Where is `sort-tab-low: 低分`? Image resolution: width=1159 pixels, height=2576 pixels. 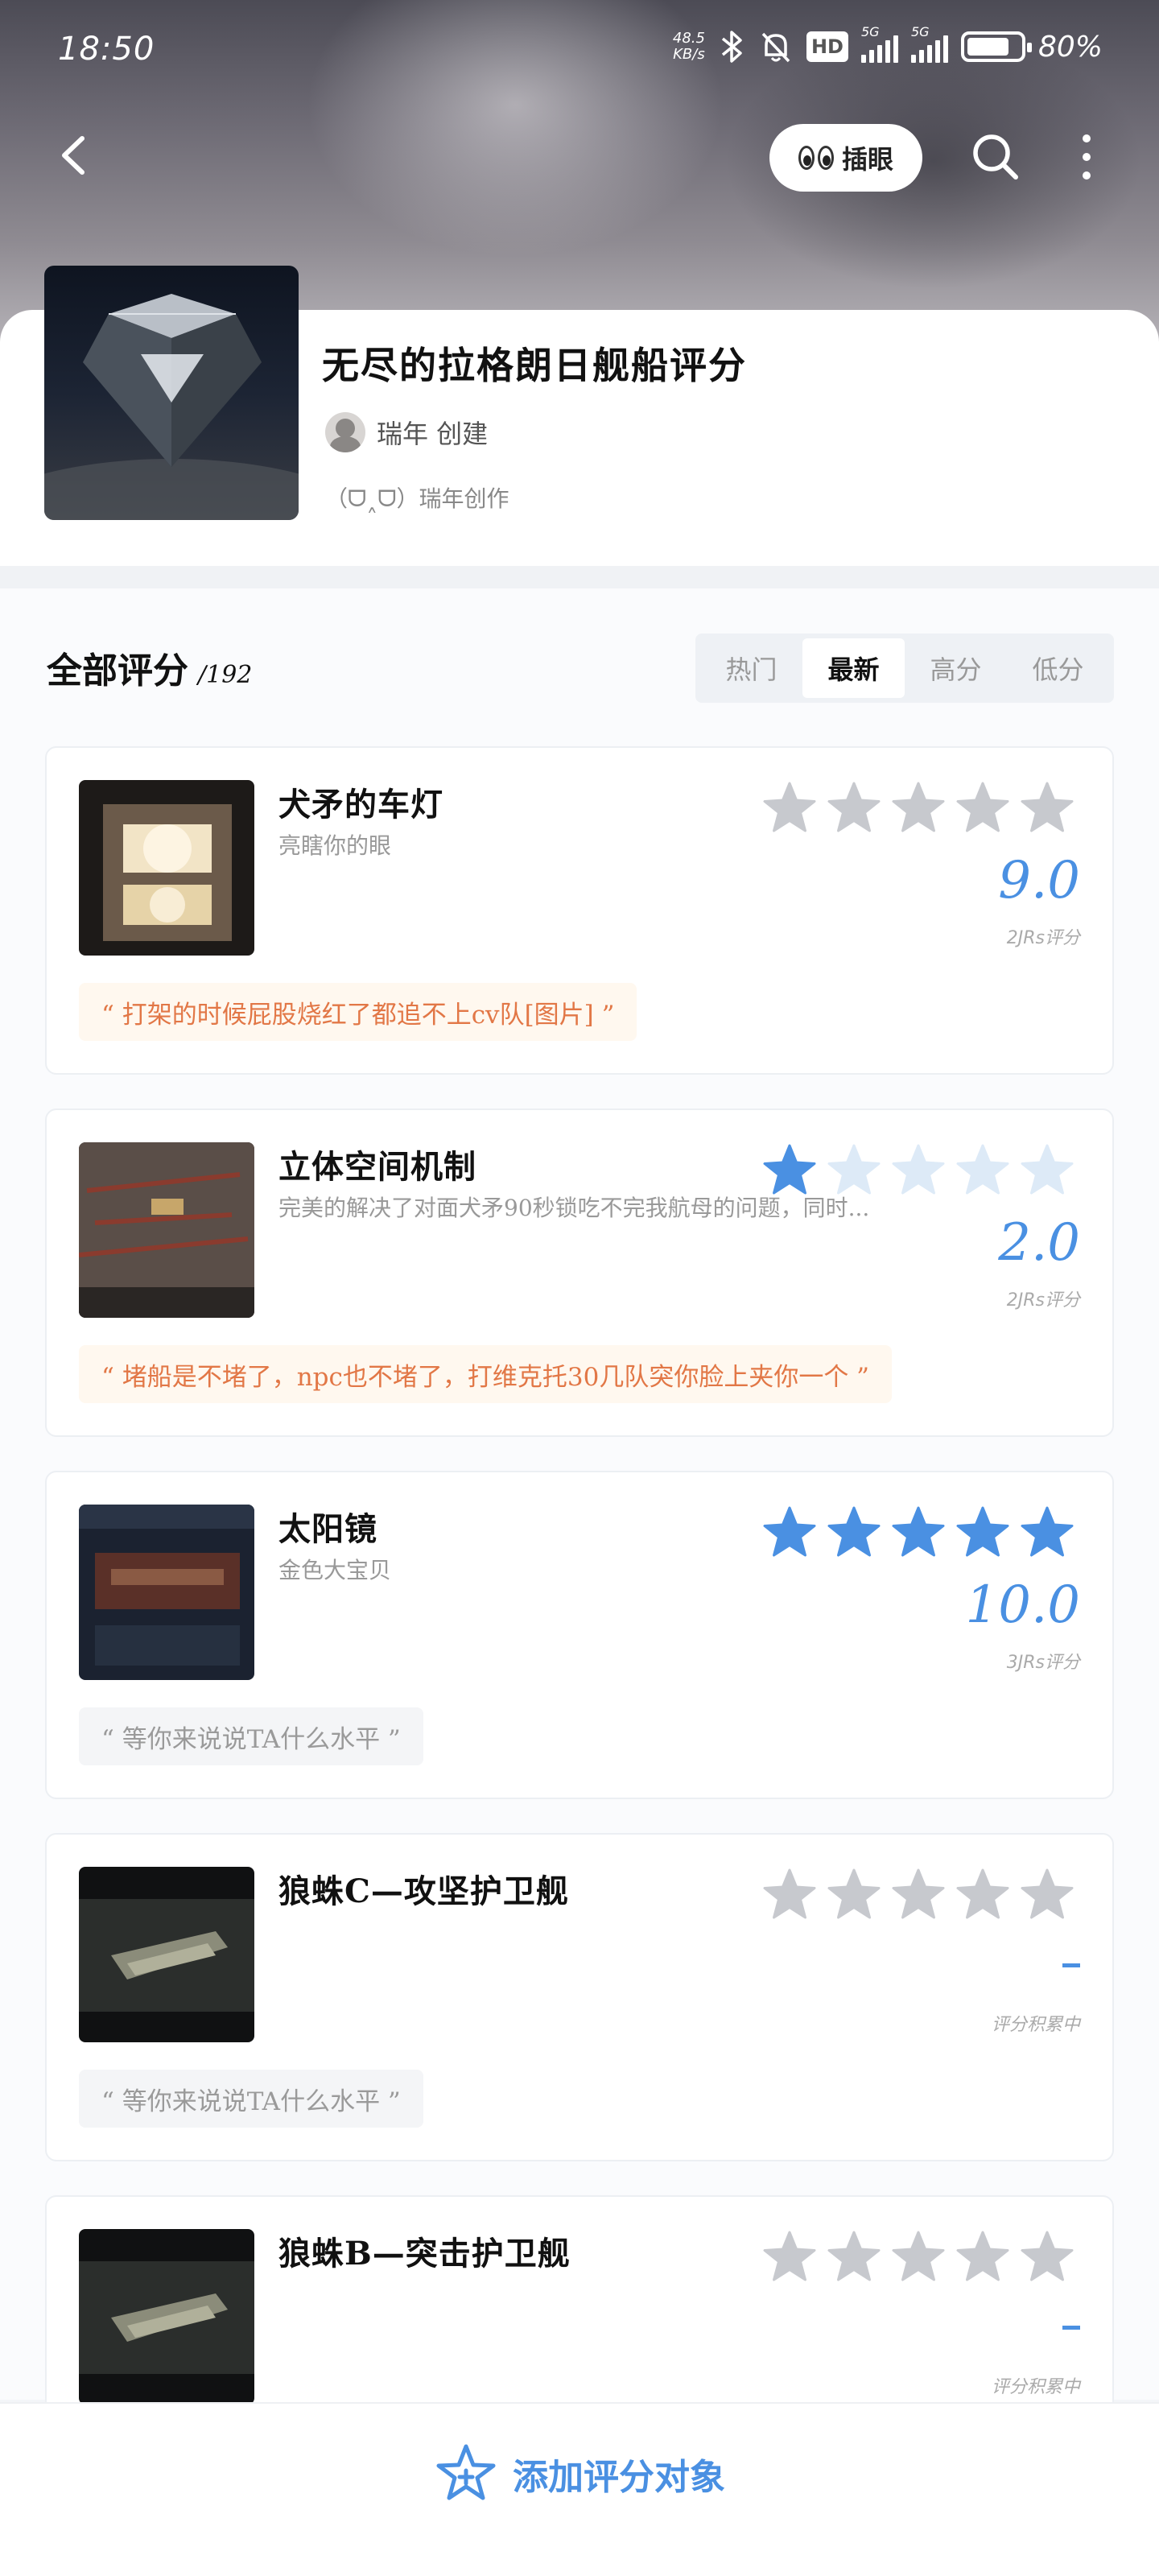
sort-tab-low: 低分 is located at coordinates (1058, 668).